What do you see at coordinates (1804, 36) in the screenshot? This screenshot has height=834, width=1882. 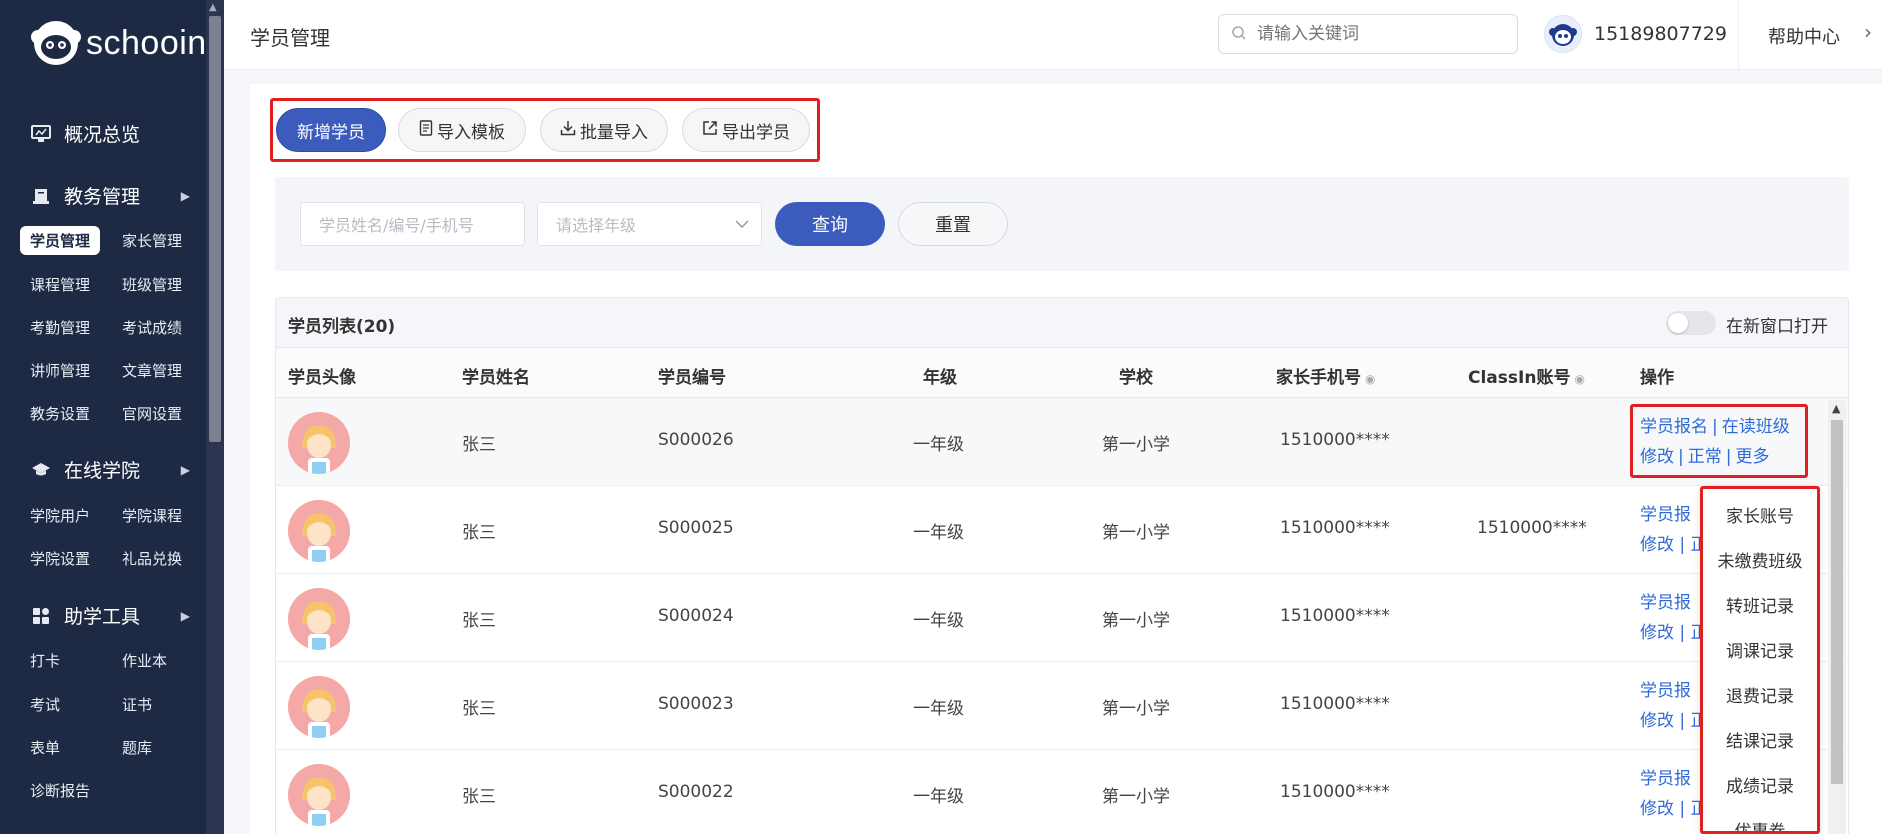 I see `help-center-link: 帮助中心` at bounding box center [1804, 36].